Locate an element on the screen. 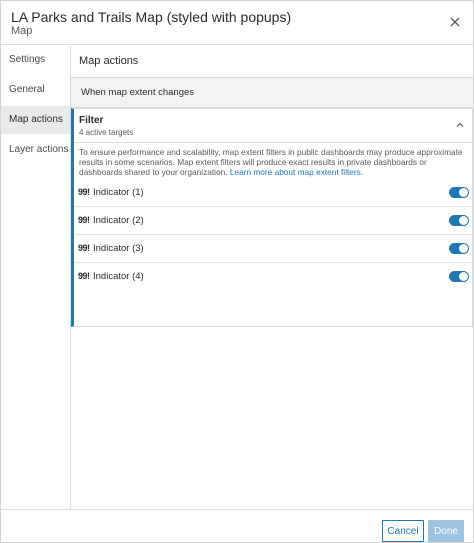 This screenshot has height=543, width=474. done-button: Done is located at coordinates (446, 531).